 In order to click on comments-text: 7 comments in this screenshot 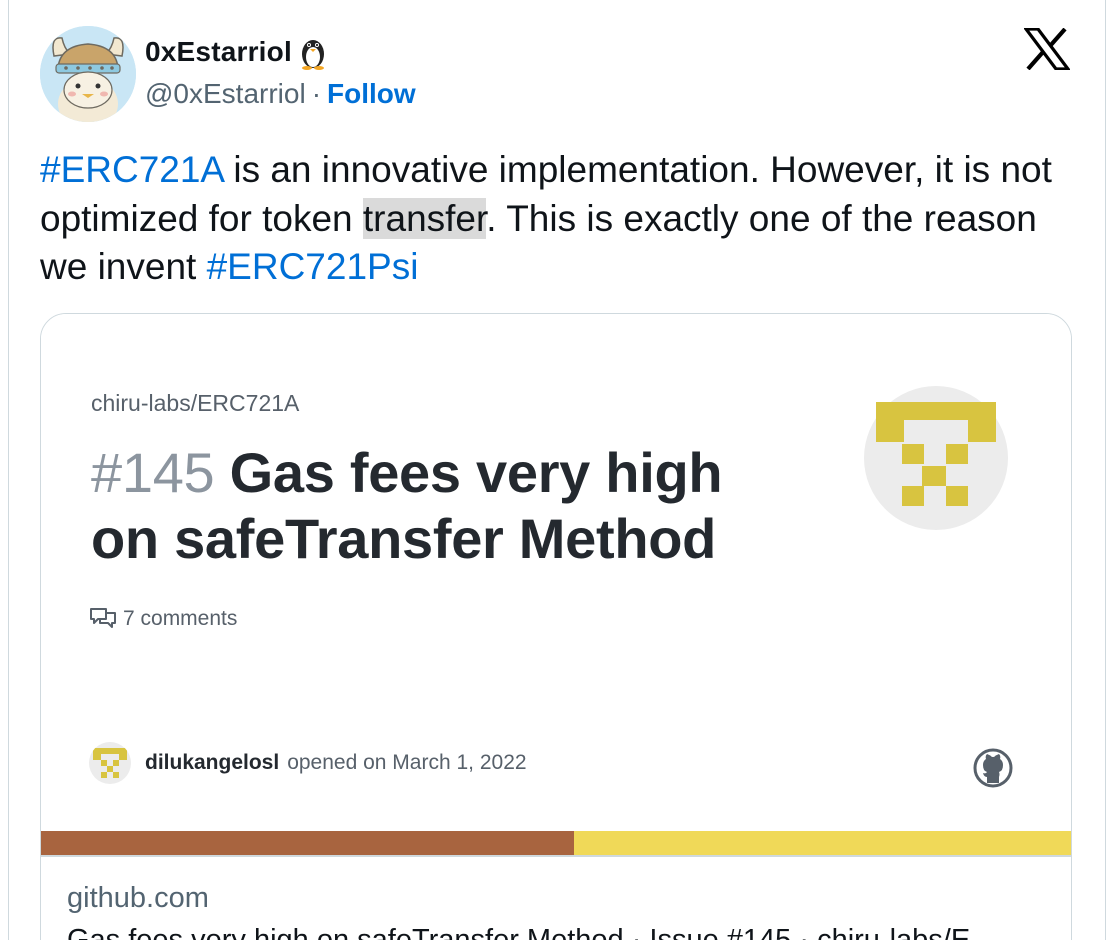, I will do `click(180, 618)`.